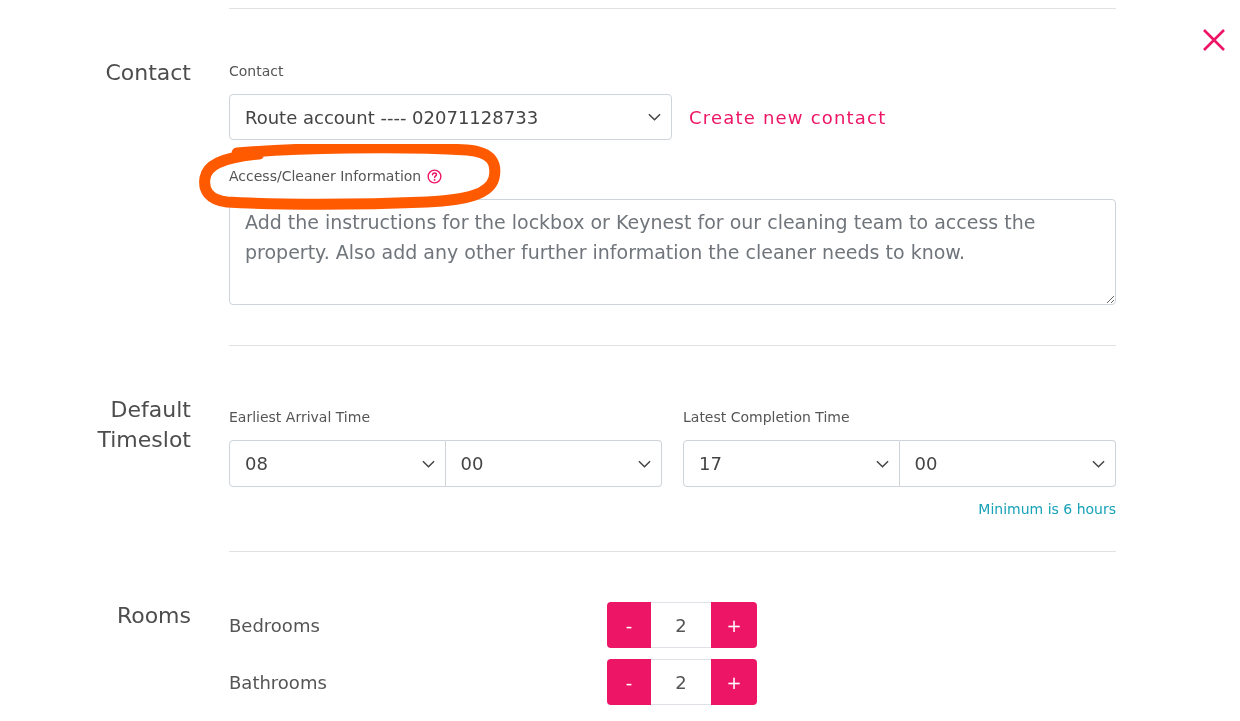  What do you see at coordinates (672, 252) in the screenshot?
I see `access-info-textarea: Add the instructions for the lockbox or Keynest for our cleaning team to access the property. Also add any other further information the cleaner needs to know.` at bounding box center [672, 252].